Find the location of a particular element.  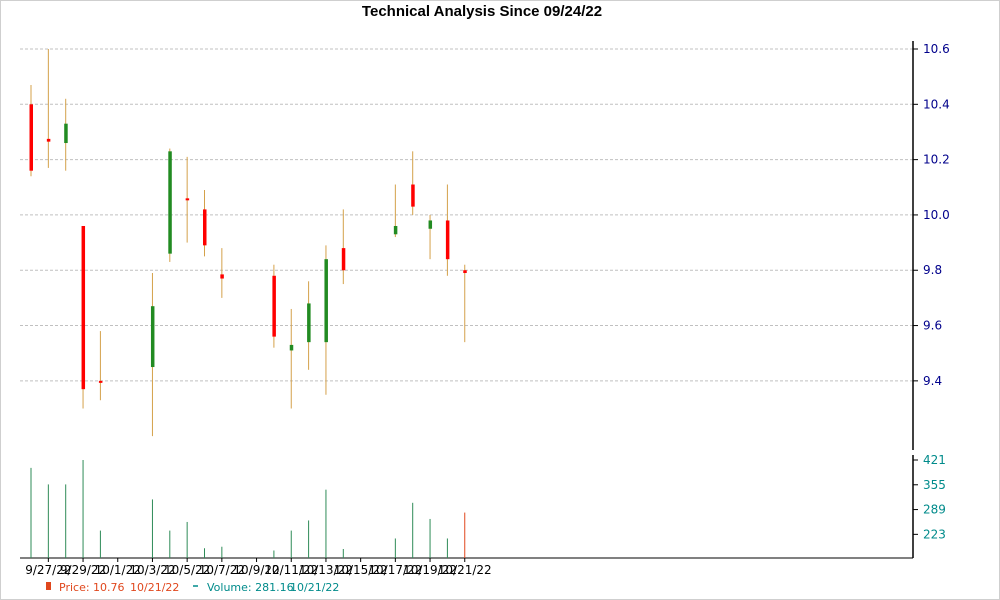

price-tick-label: 10.0 is located at coordinates (936, 215).